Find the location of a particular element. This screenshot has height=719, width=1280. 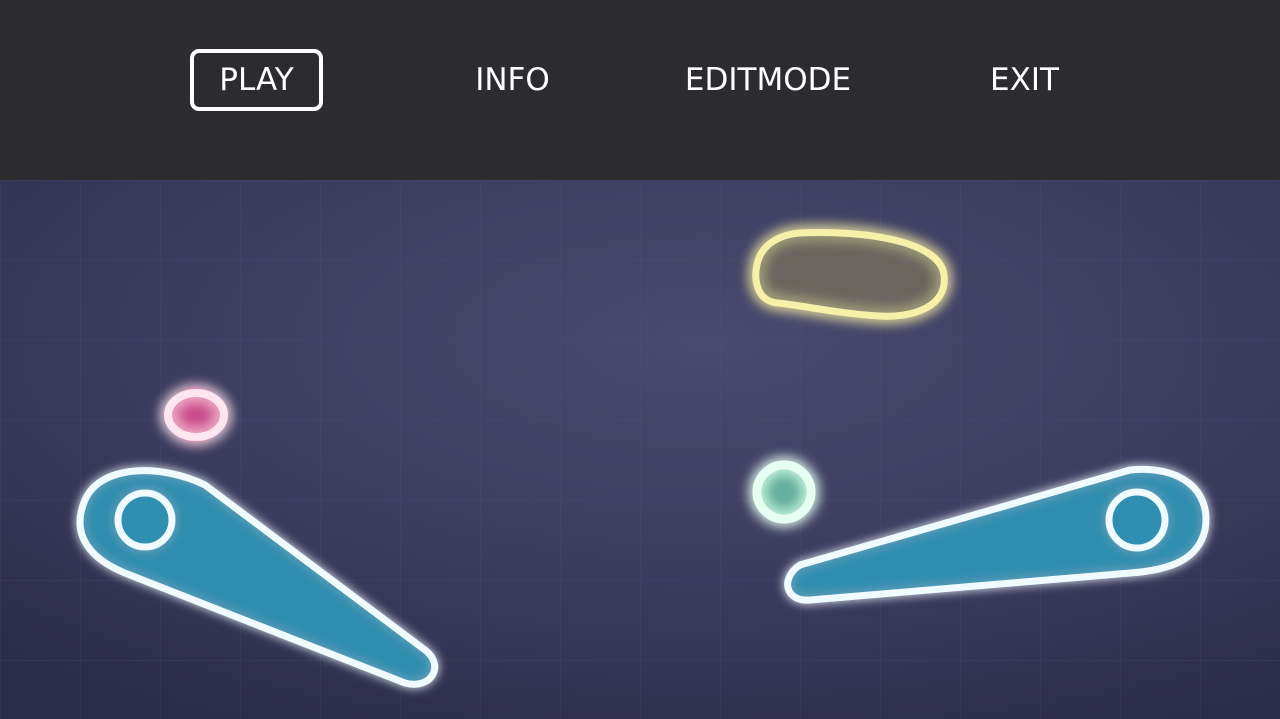

editmode-button: EDITMODE is located at coordinates (768, 80).